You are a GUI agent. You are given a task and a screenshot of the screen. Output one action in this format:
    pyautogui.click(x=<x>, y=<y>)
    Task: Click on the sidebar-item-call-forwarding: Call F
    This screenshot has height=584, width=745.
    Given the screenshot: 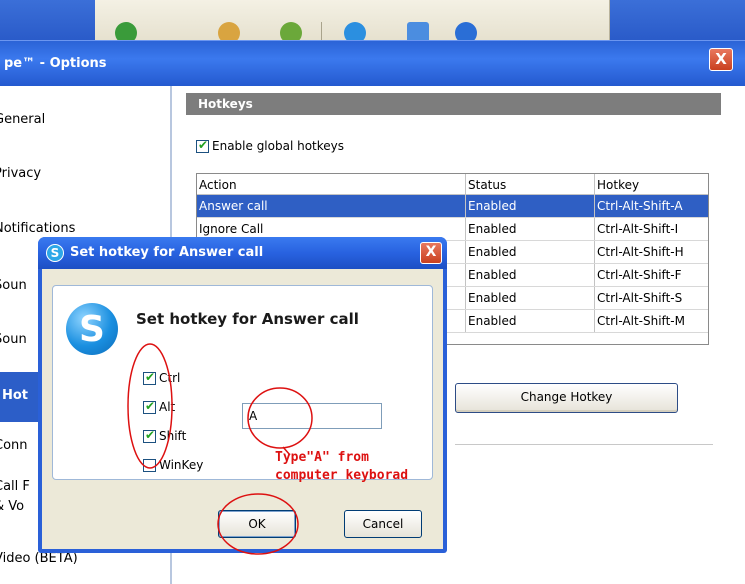 What is the action you would take?
    pyautogui.click(x=15, y=486)
    